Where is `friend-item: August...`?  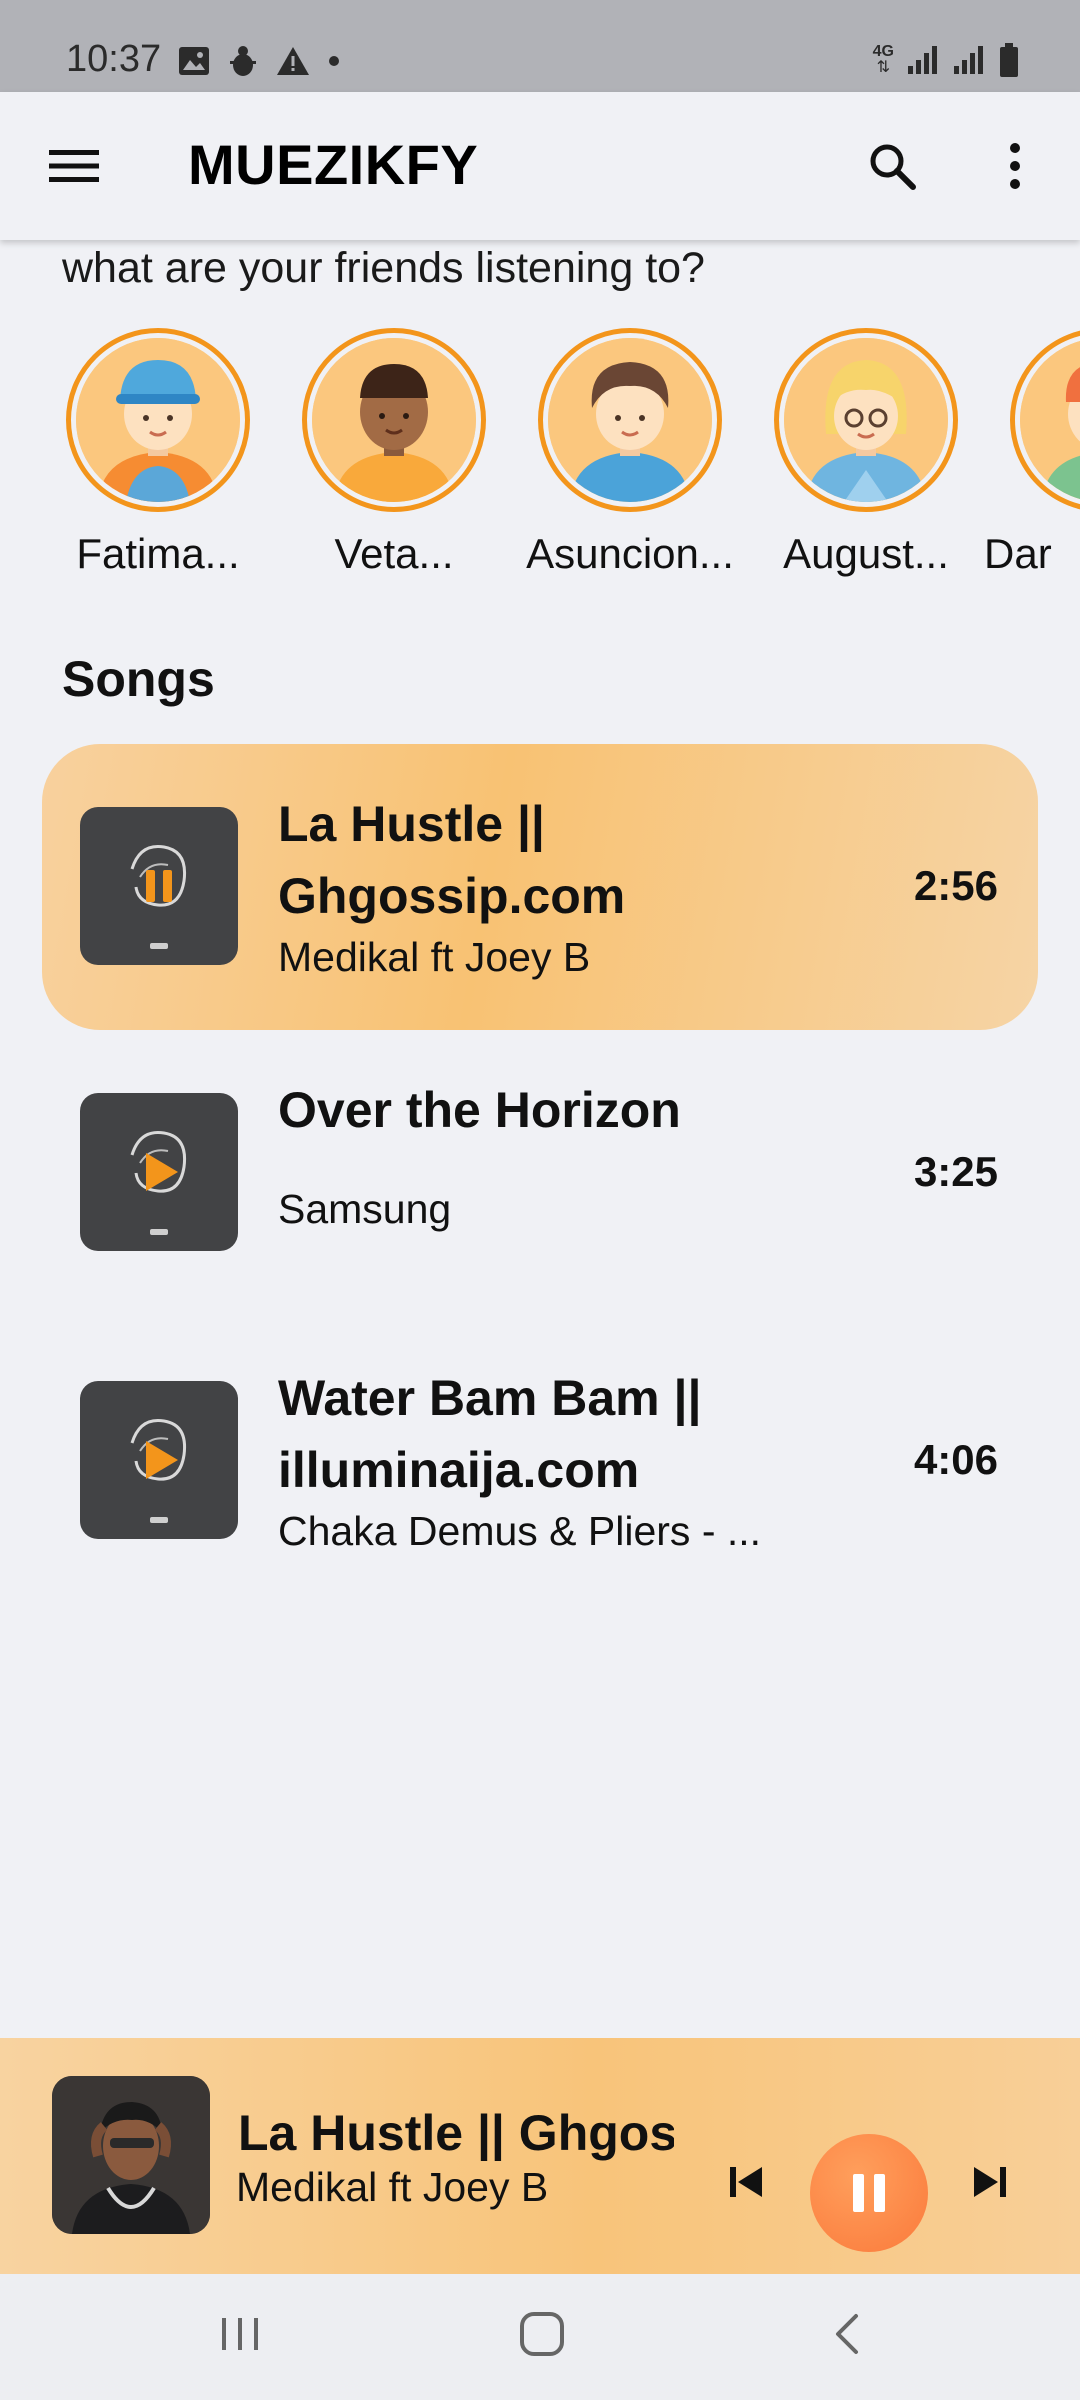 friend-item: August... is located at coordinates (862, 456).